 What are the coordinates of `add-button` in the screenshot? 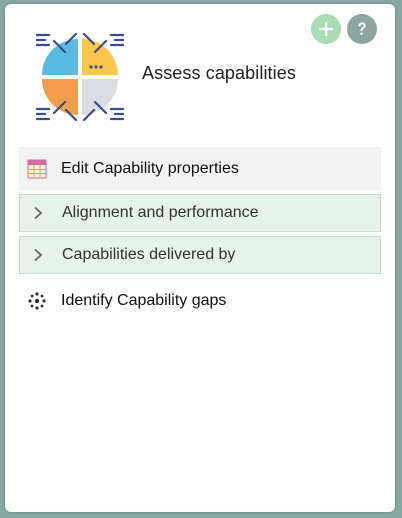 It's located at (326, 29).